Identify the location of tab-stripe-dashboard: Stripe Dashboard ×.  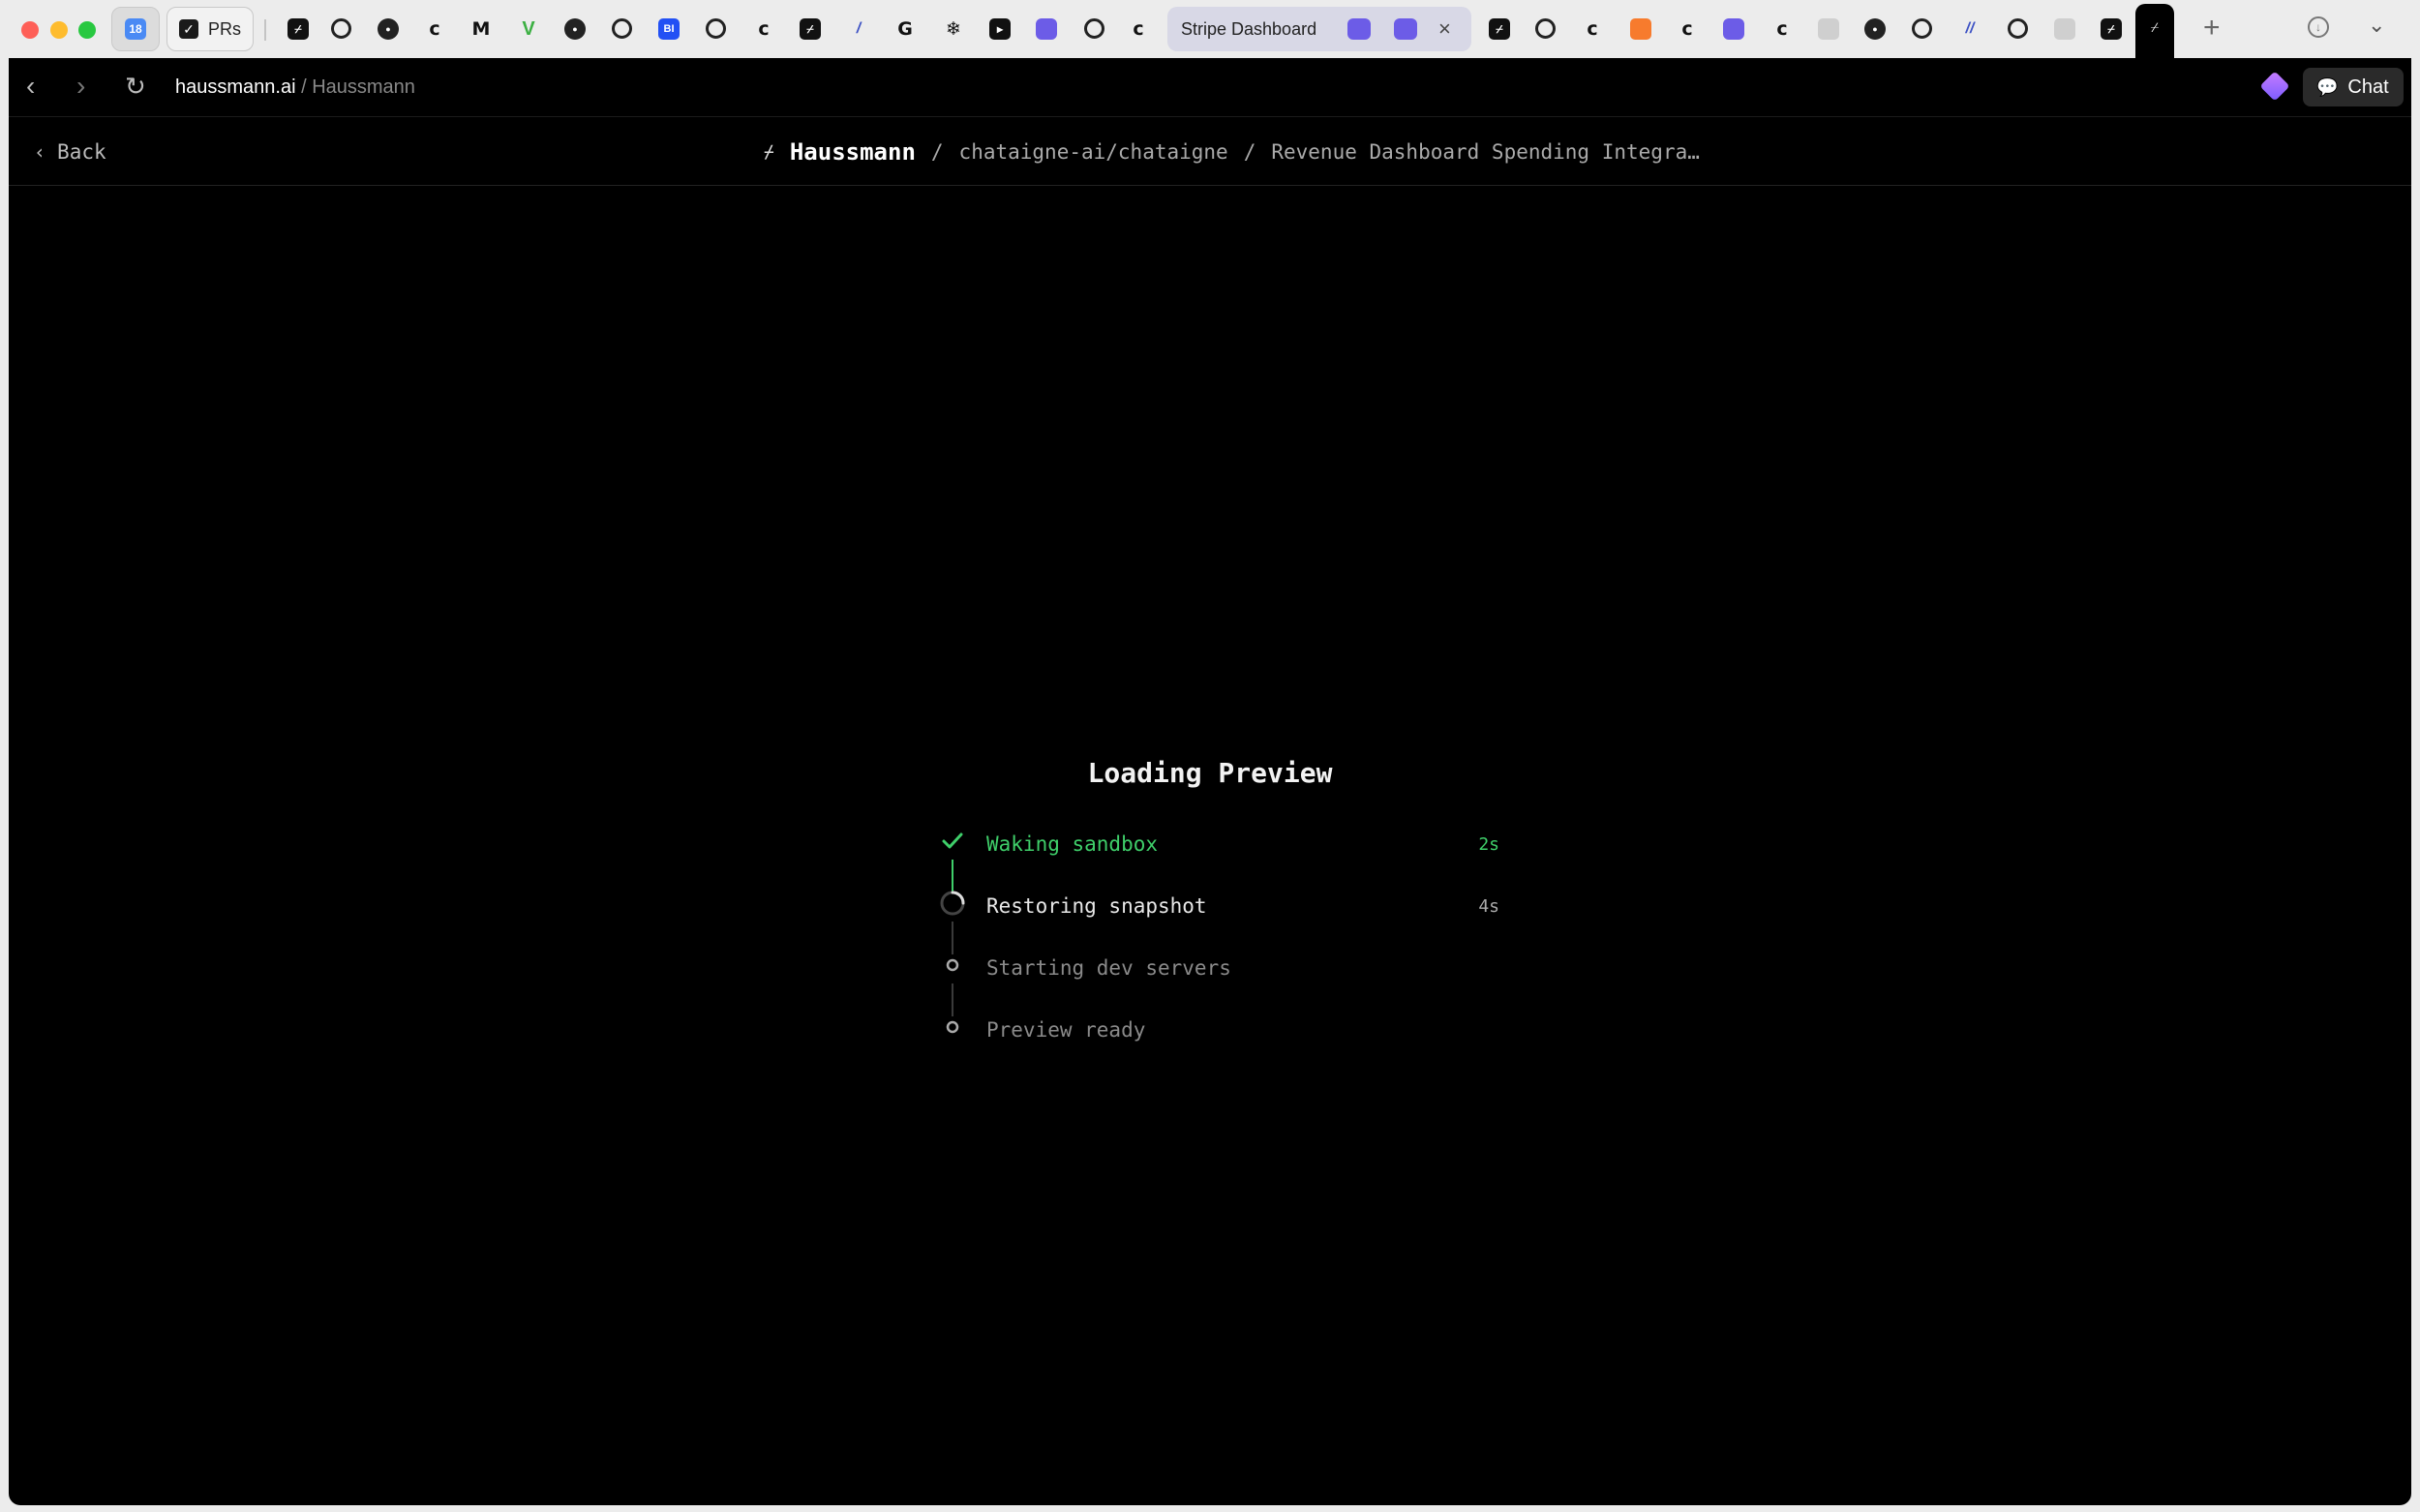
(1319, 29).